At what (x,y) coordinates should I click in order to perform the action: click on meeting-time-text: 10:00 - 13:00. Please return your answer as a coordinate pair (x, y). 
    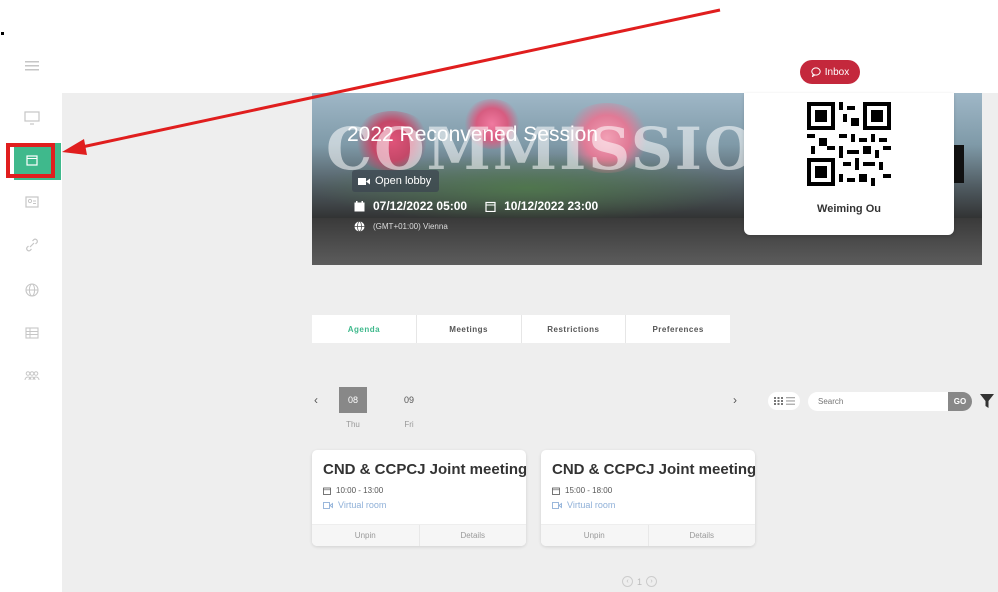
    Looking at the image, I should click on (360, 490).